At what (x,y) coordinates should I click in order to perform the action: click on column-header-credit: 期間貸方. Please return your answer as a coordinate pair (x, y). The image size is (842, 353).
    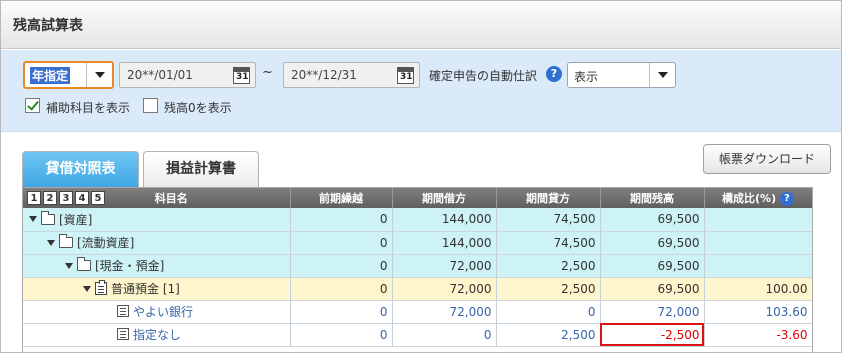
    Looking at the image, I should click on (548, 198).